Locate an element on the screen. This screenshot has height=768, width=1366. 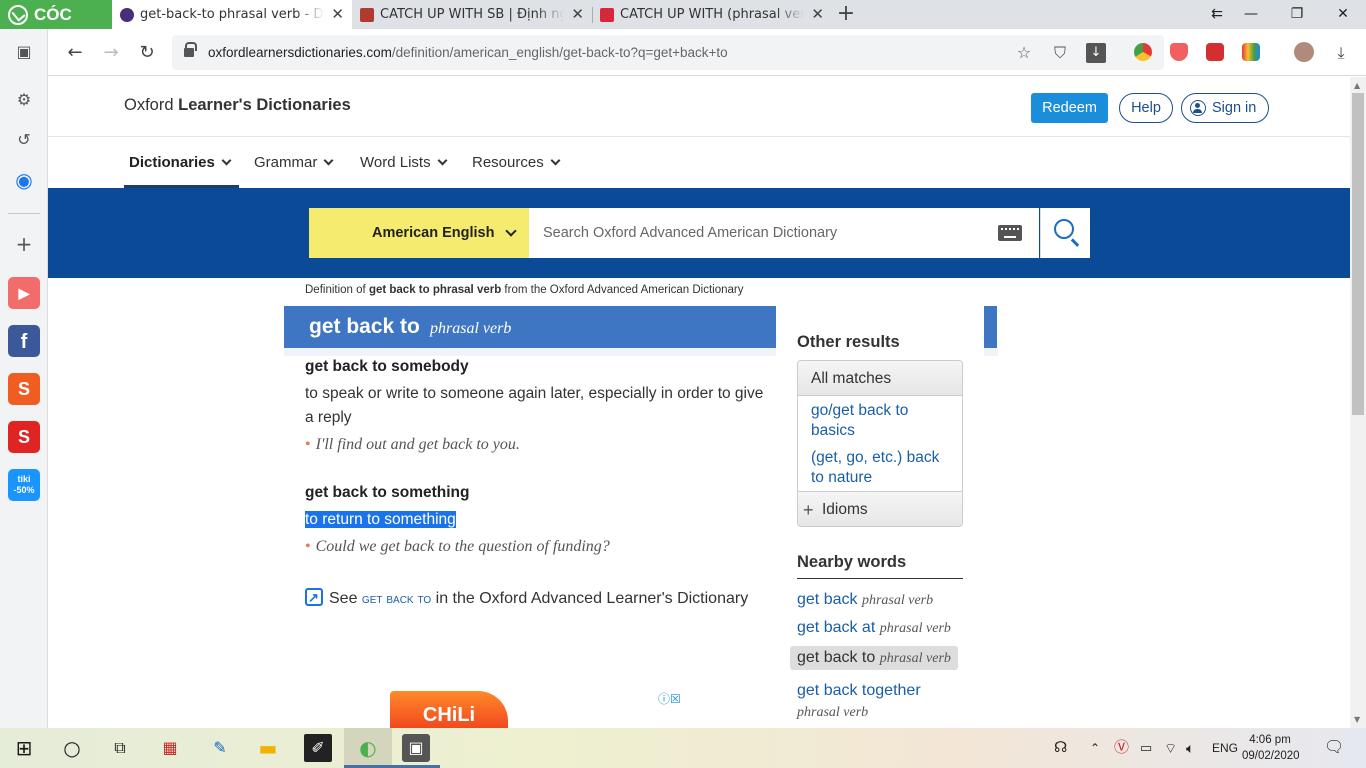
history-icon: ↺ is located at coordinates (24, 140).